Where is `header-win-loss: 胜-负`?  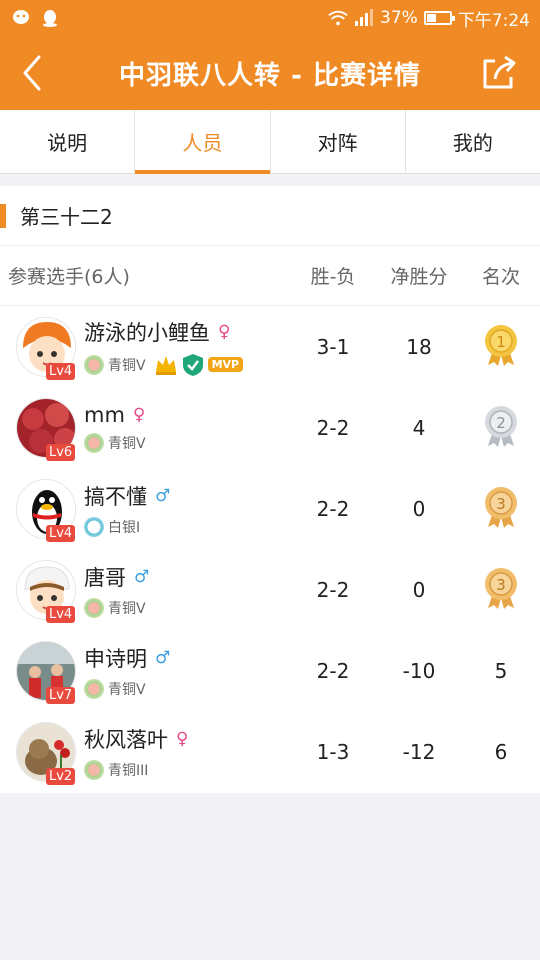
header-win-loss: 胜-负 is located at coordinates (333, 277).